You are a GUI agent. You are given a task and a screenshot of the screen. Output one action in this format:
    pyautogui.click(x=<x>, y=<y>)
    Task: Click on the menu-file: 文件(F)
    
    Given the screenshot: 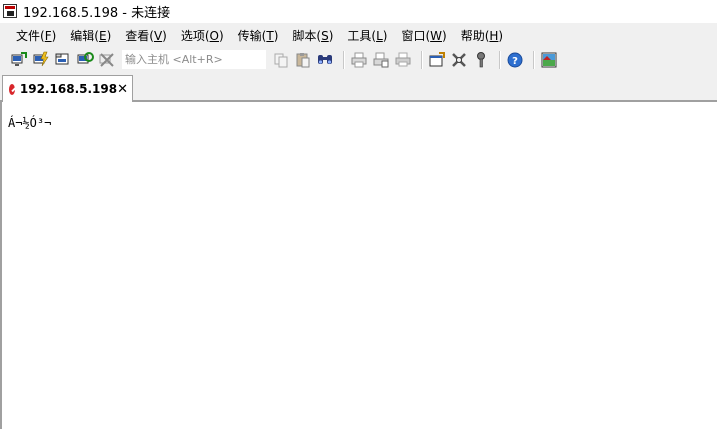 What is the action you would take?
    pyautogui.click(x=35, y=35)
    